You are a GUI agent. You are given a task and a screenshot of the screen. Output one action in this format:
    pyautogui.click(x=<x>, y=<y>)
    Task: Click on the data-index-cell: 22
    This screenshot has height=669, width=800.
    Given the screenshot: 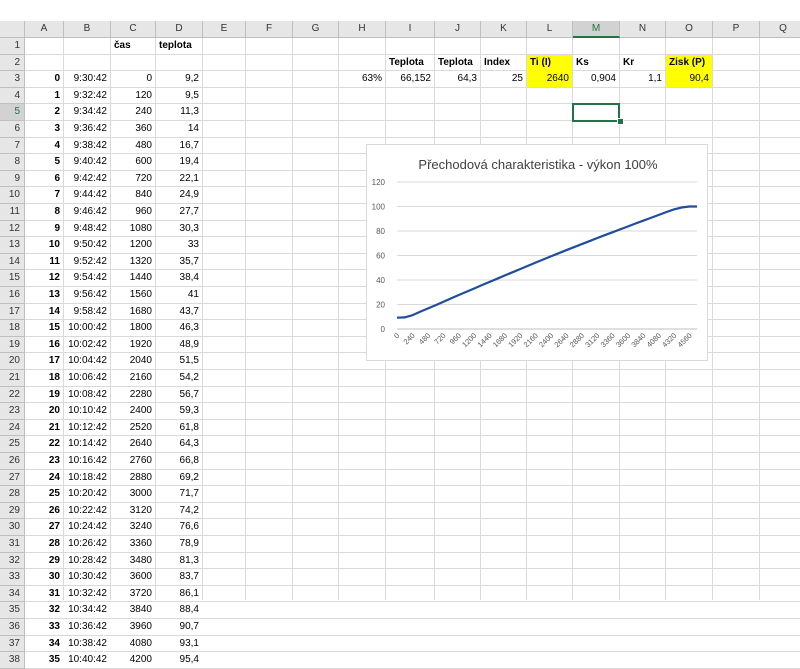 What is the action you would take?
    pyautogui.click(x=44, y=444)
    